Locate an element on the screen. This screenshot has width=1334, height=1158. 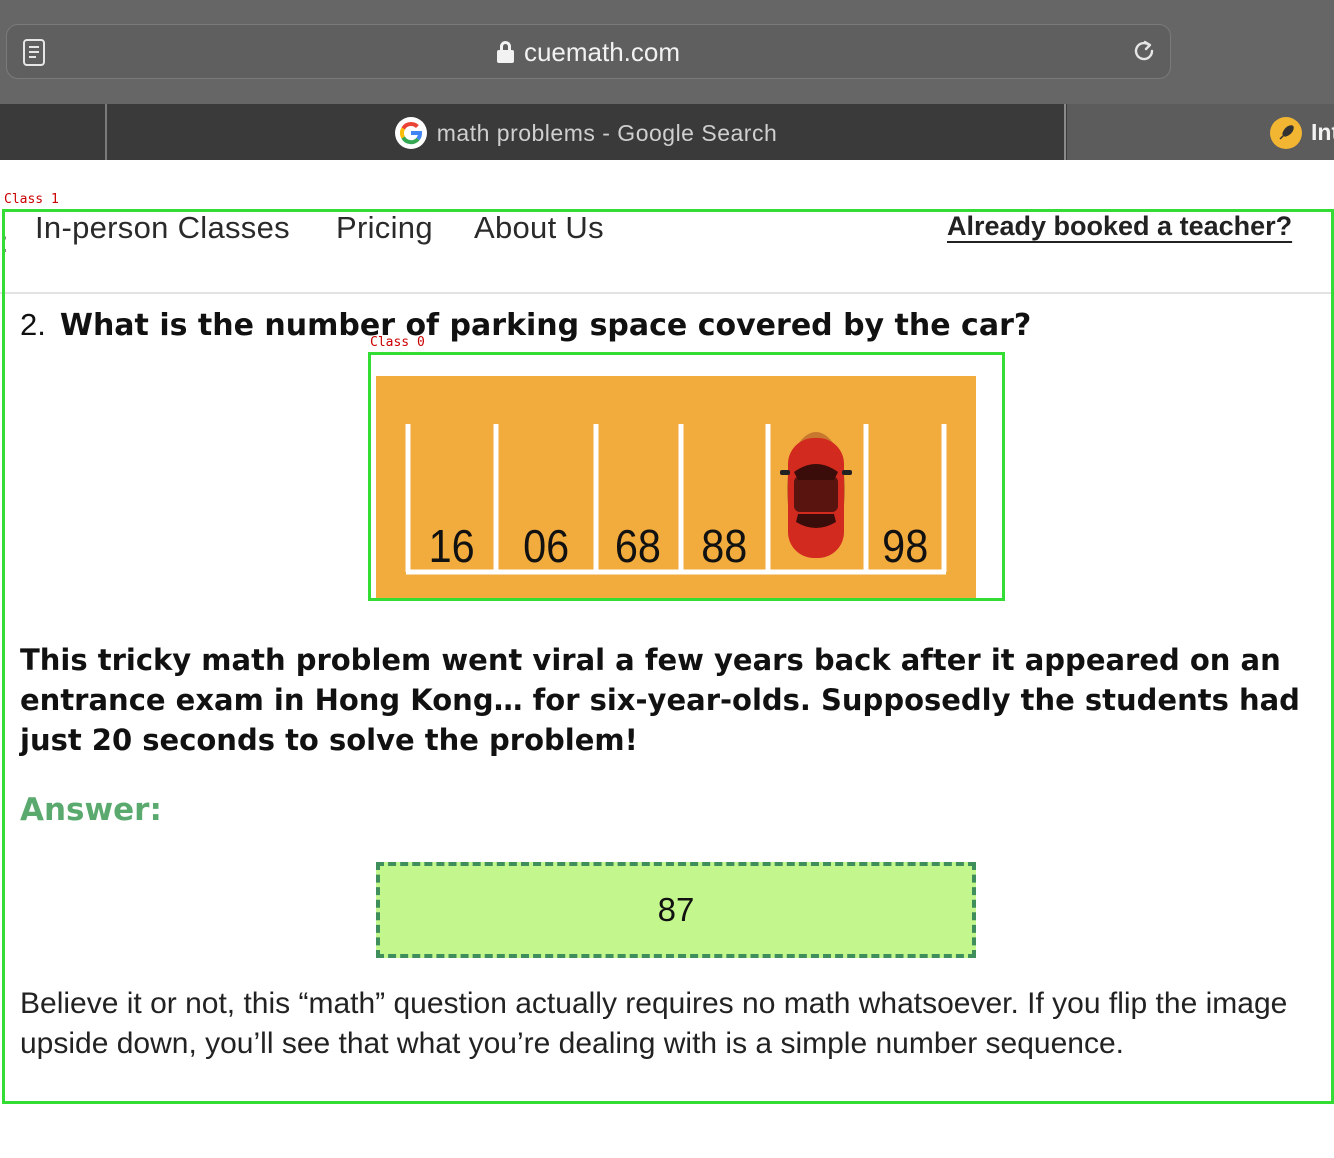
tab-next: Int is located at coordinates (1200, 132).